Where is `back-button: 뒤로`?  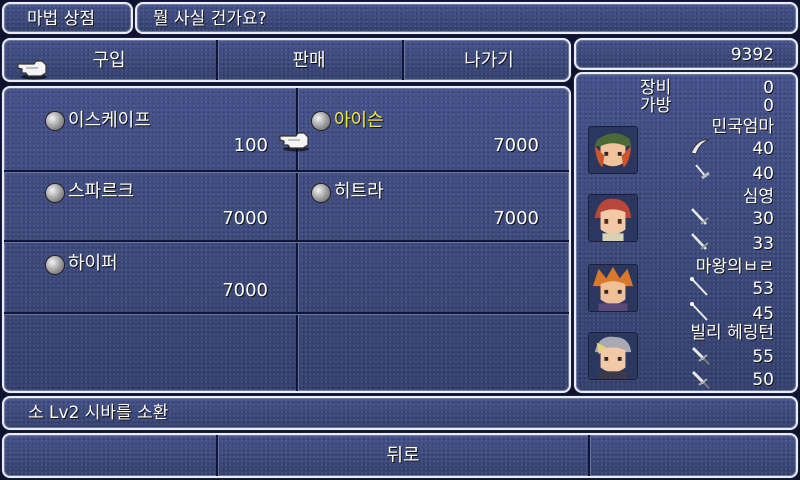
back-button: 뒤로 is located at coordinates (403, 456).